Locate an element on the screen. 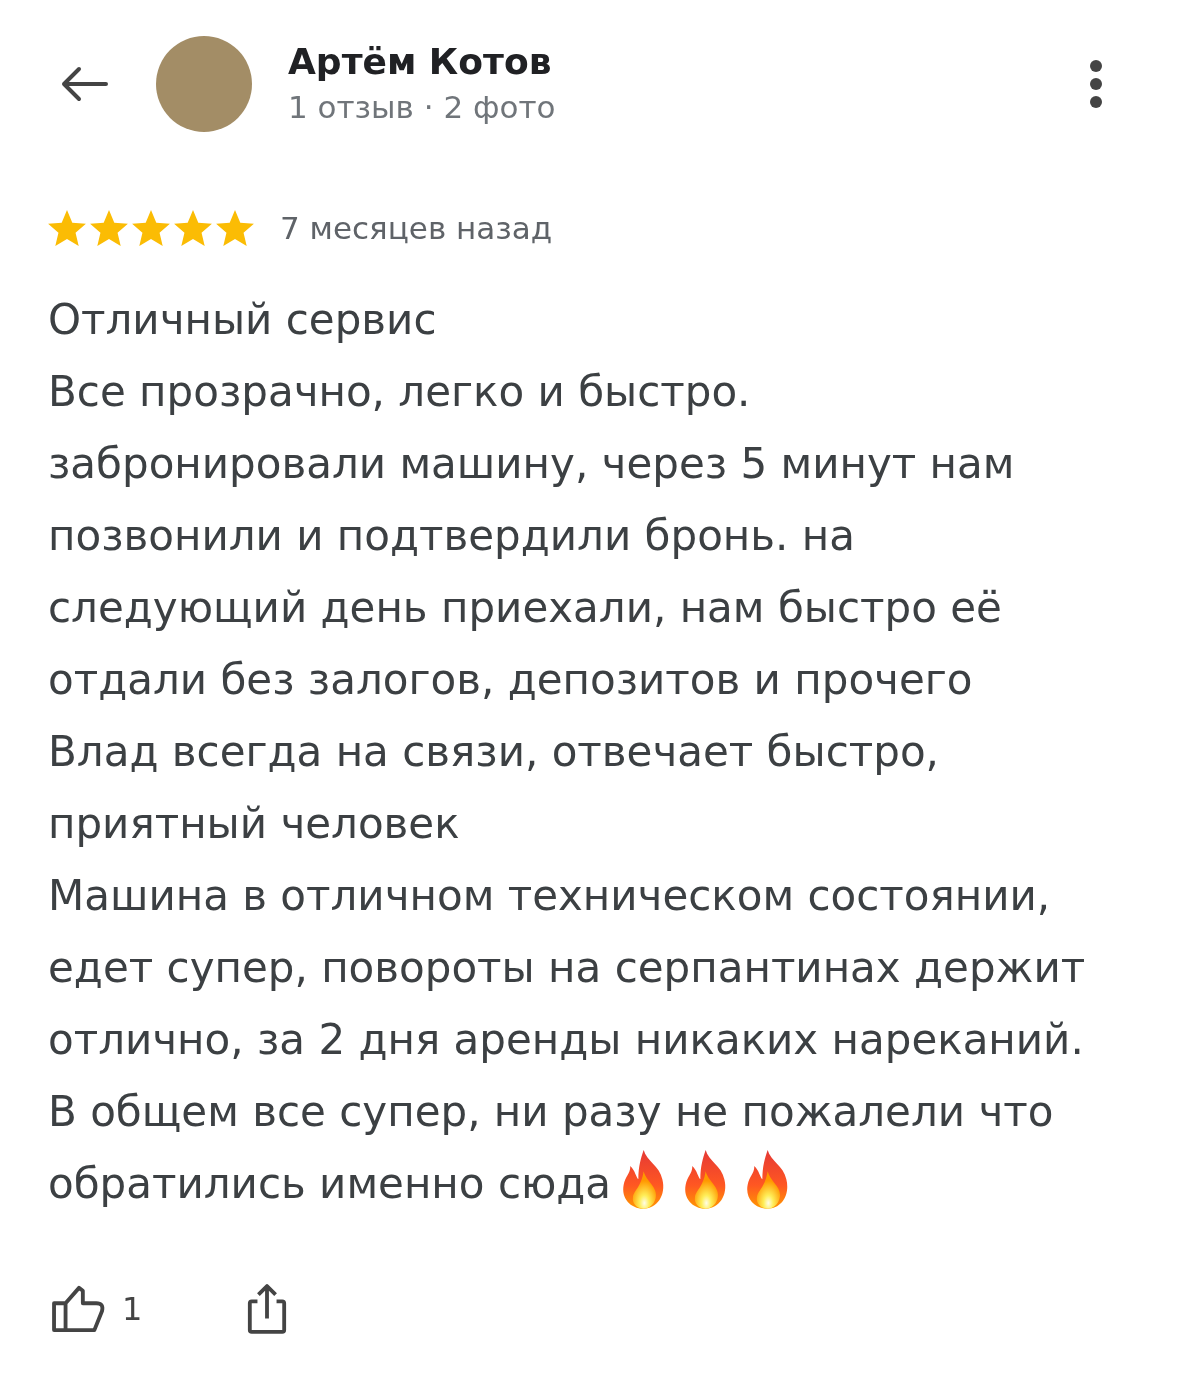 Image resolution: width=1179 pixels, height=1392 pixels. share-button is located at coordinates (267, 1309).